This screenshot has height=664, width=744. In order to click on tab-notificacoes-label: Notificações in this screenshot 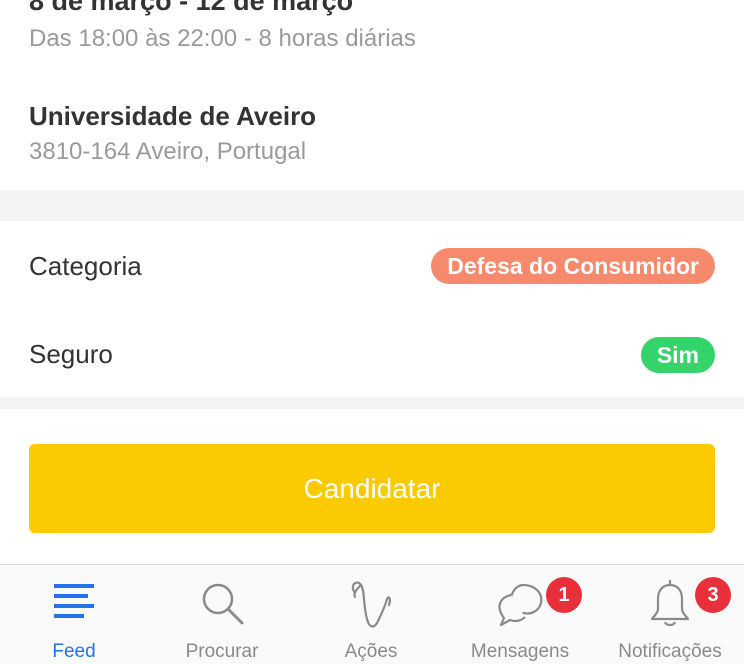, I will do `click(670, 651)`.